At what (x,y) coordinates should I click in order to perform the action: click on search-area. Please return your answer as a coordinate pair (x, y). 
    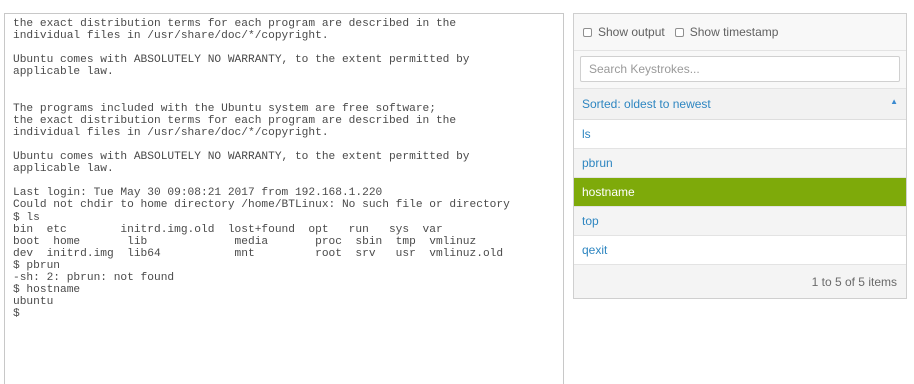
    Looking at the image, I should click on (740, 70).